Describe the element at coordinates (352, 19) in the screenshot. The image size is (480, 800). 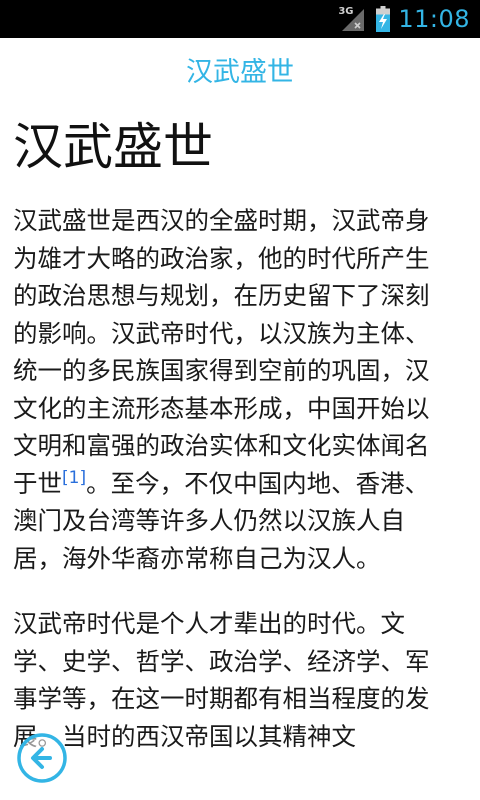
I see `signal-icon: 3G` at that location.